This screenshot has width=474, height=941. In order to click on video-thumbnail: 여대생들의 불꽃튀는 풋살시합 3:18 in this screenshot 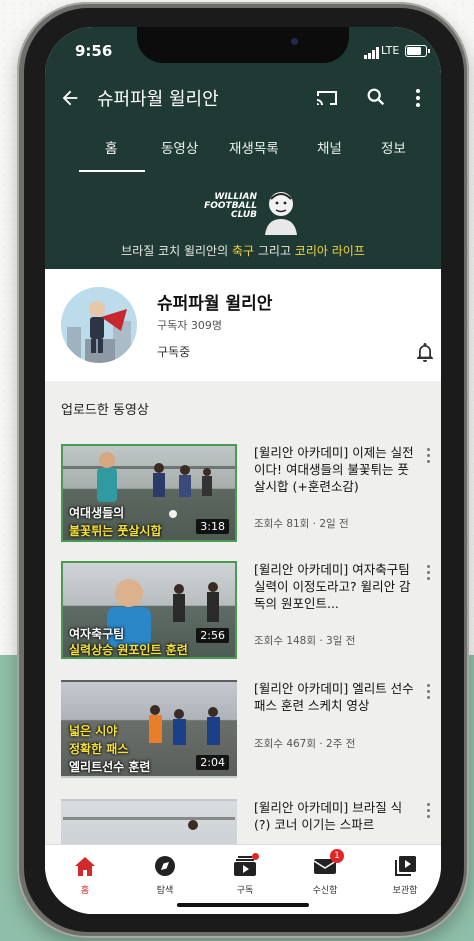, I will do `click(149, 493)`.